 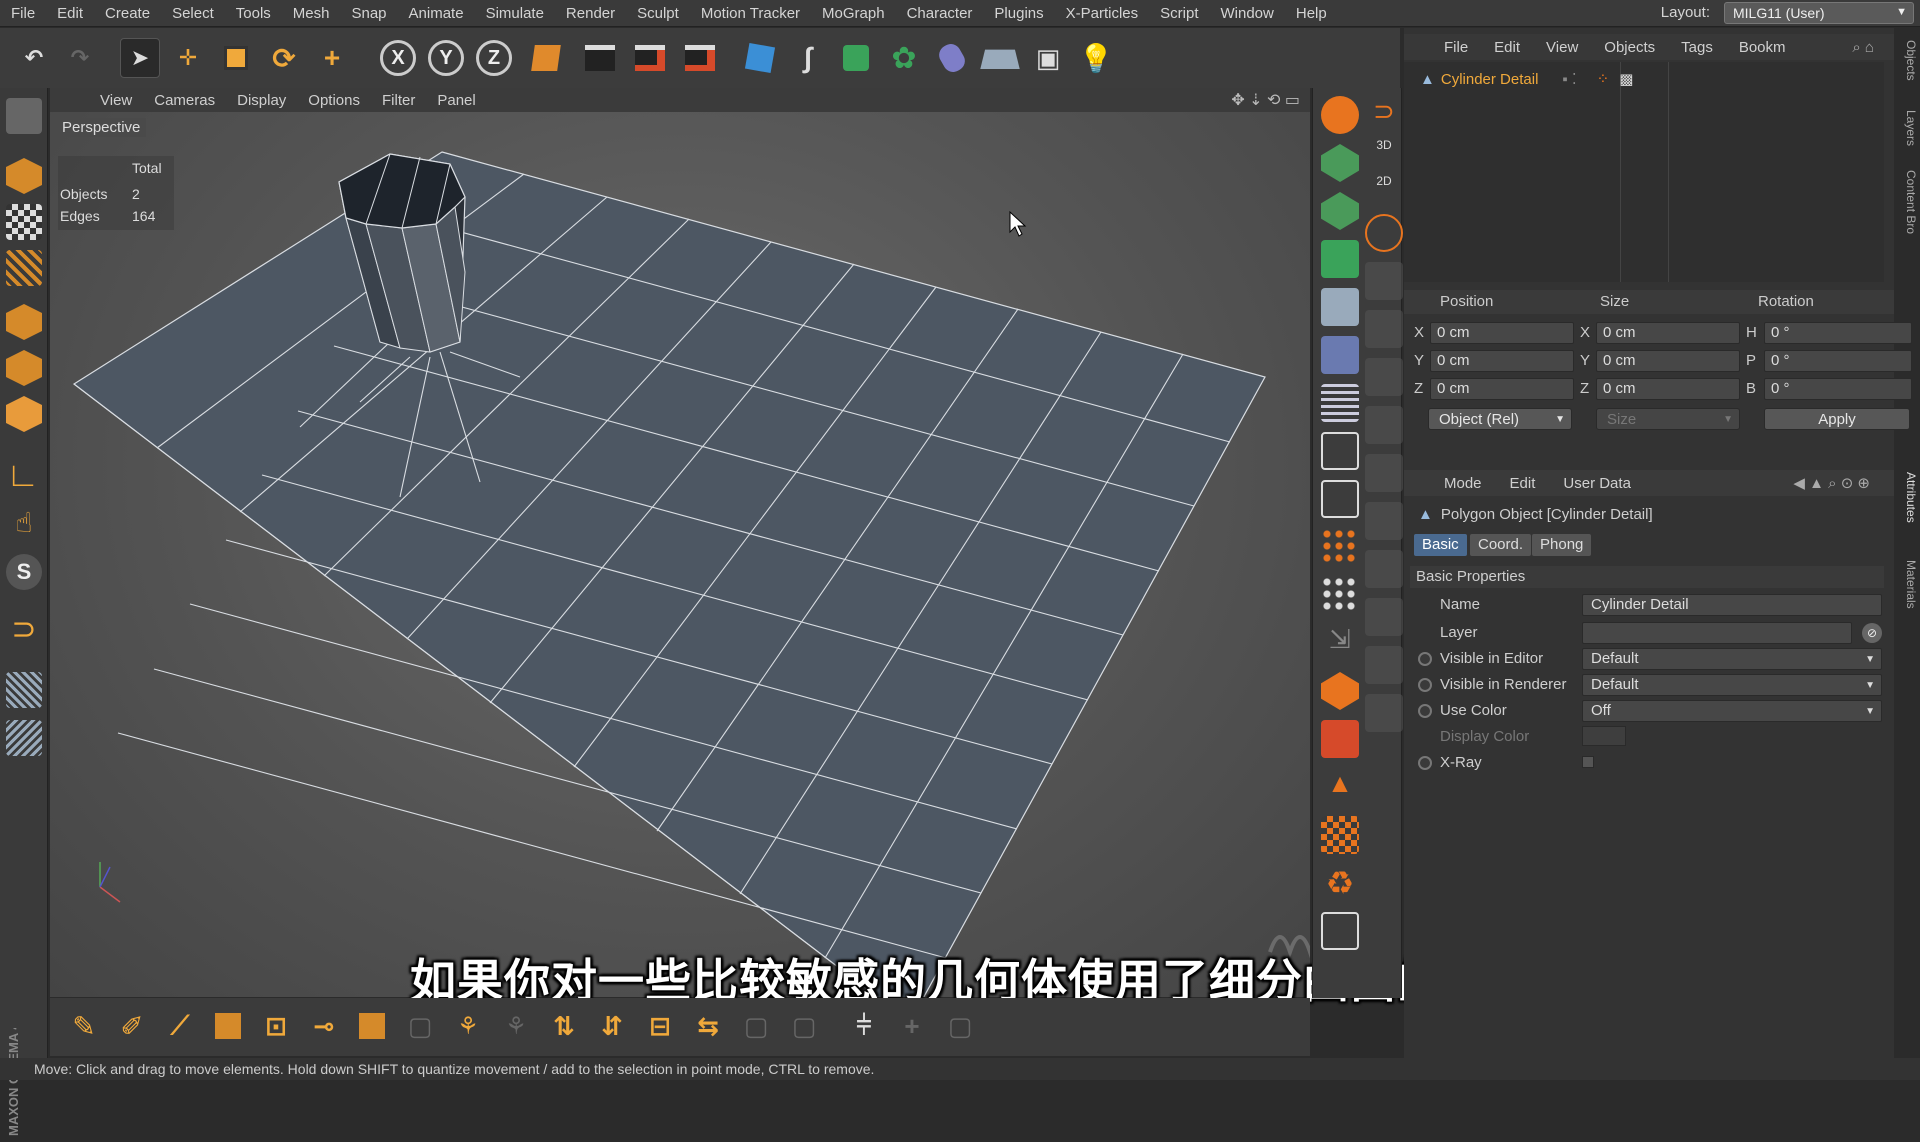 I want to click on point-cloud-icon, so click(x=1340, y=547).